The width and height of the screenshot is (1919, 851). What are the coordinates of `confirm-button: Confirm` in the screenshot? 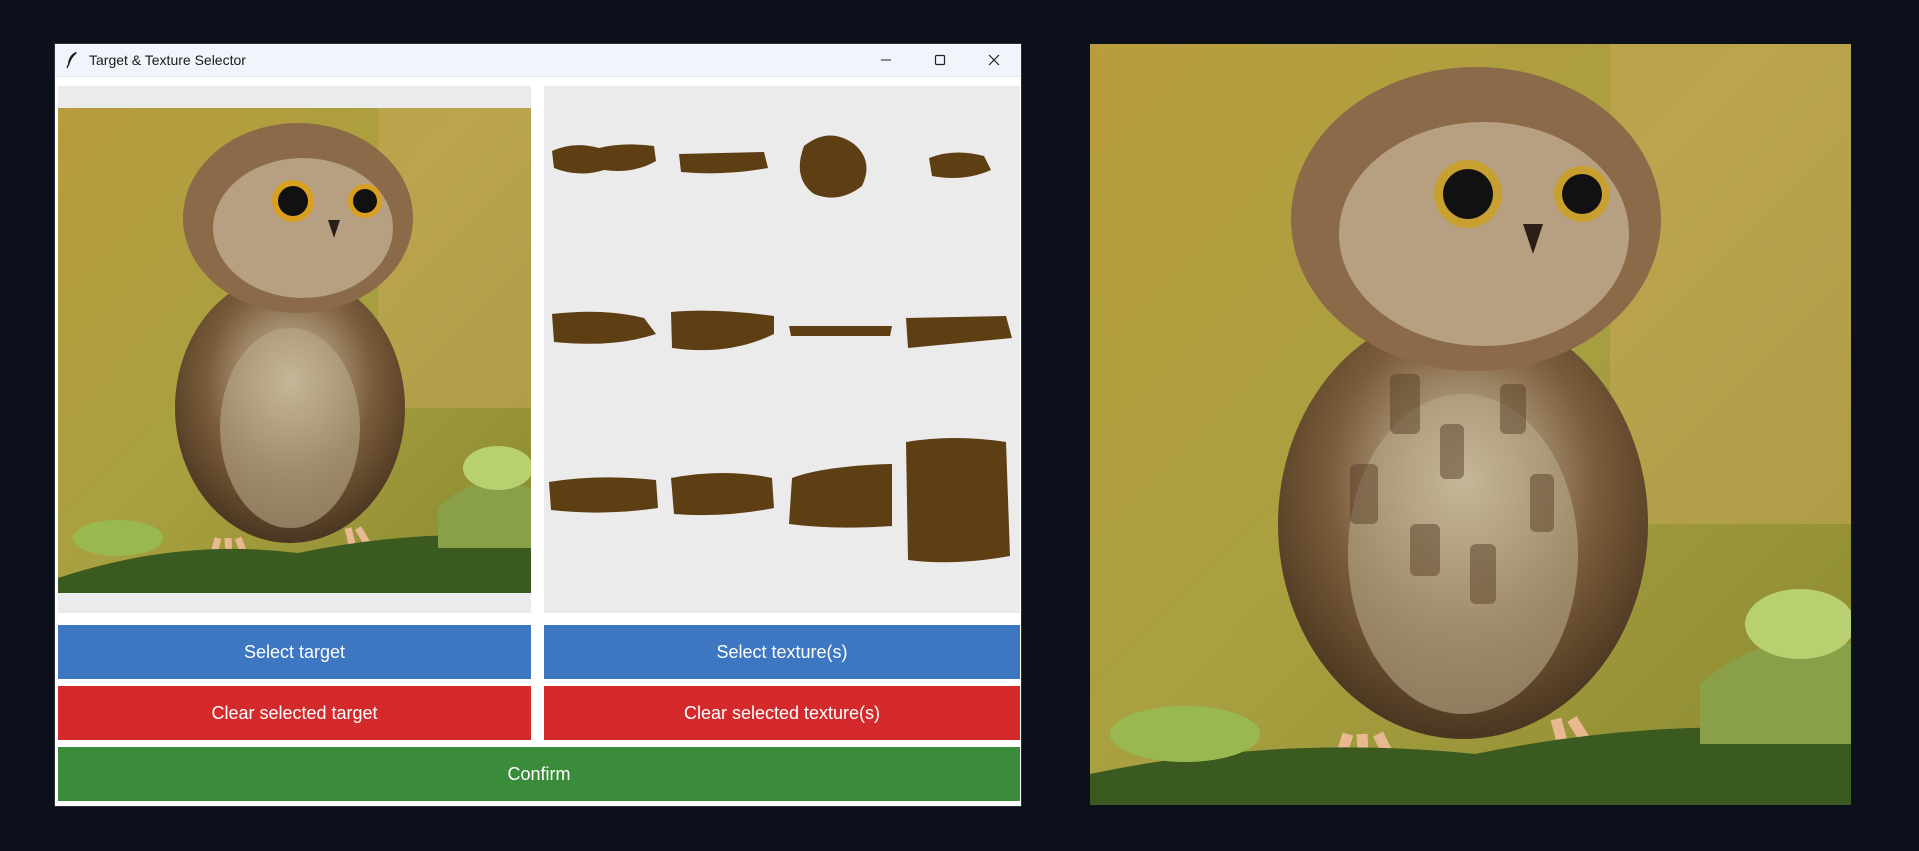 It's located at (539, 774).